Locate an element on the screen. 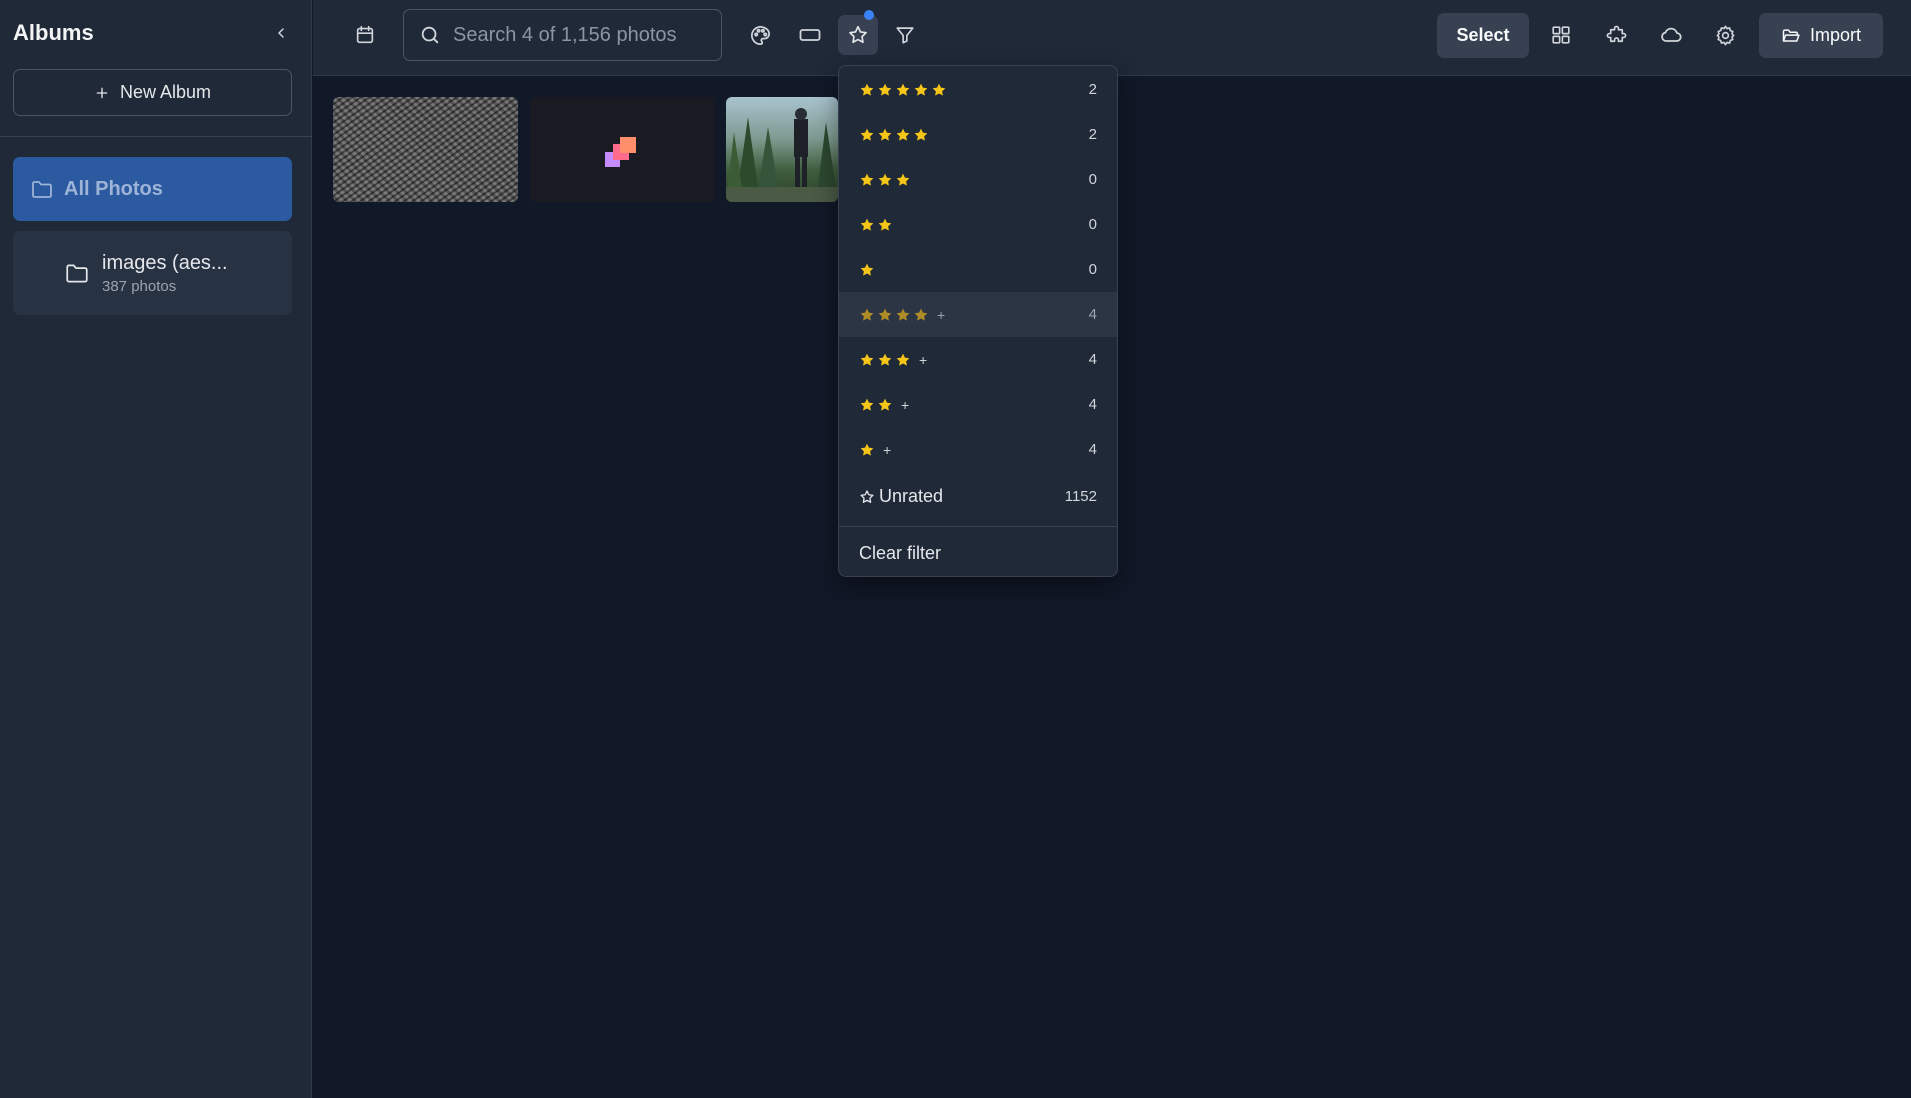 The height and width of the screenshot is (1098, 1911). rating-option-1-star: 0 is located at coordinates (978, 269).